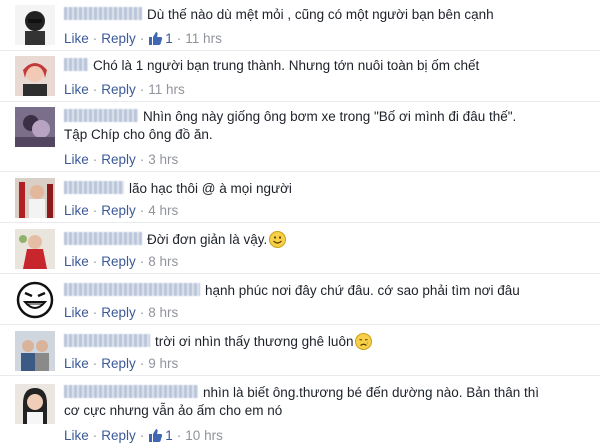 The image size is (600, 447). Describe the element at coordinates (278, 242) in the screenshot. I see `smiley-emoji-icon` at that location.